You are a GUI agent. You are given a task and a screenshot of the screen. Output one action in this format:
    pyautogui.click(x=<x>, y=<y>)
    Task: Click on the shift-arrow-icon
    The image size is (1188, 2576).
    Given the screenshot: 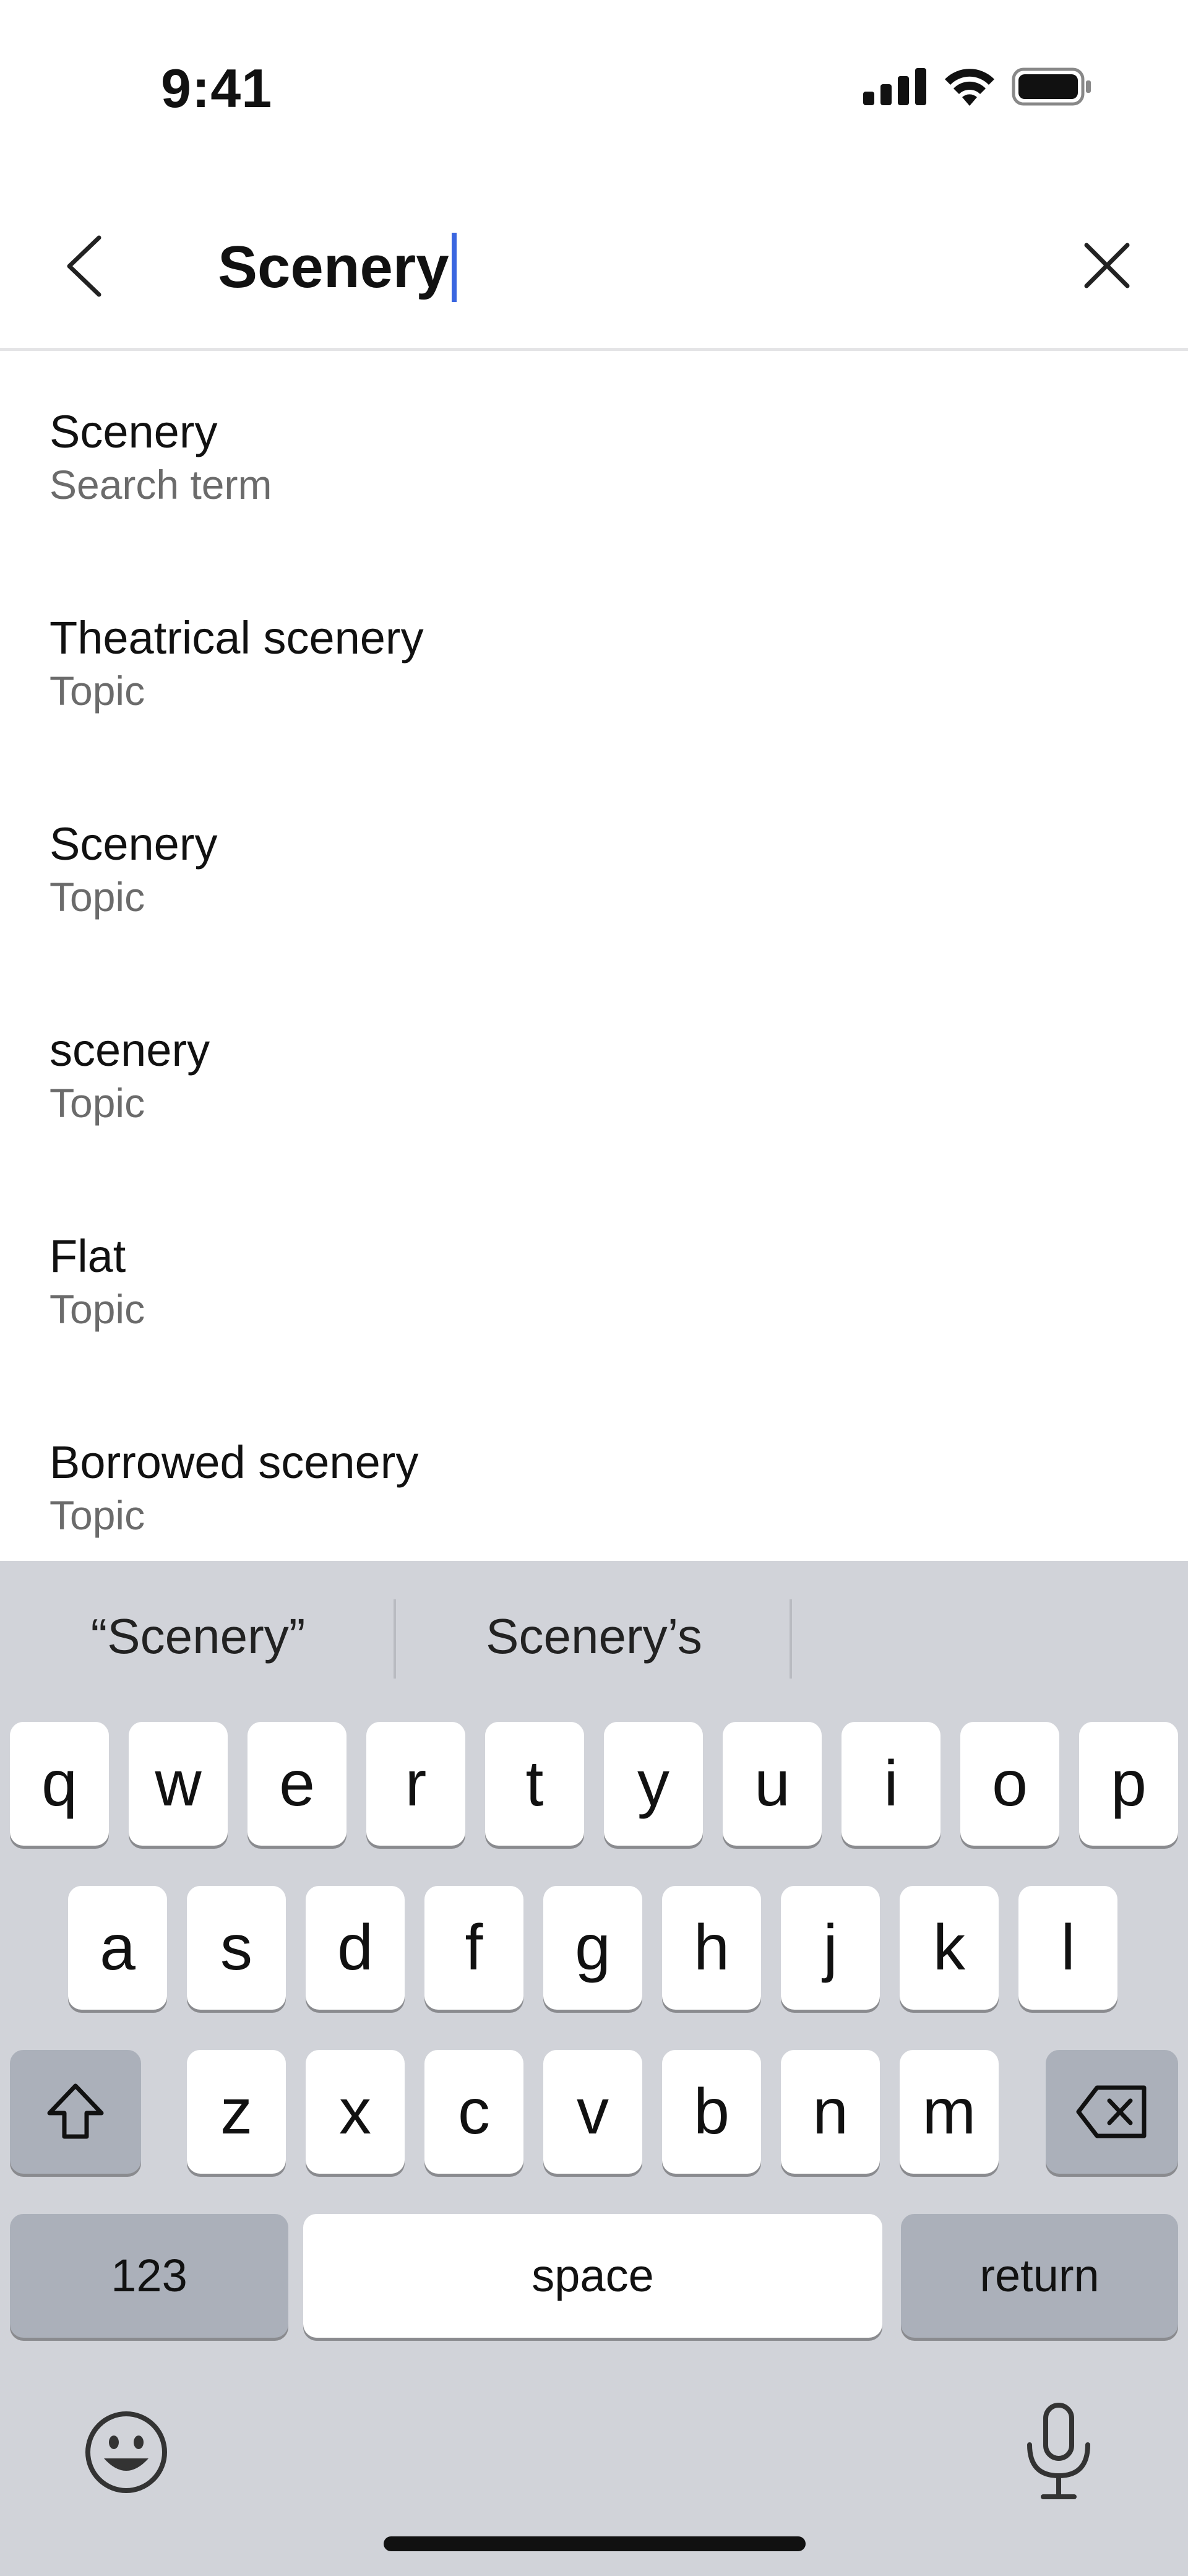 What is the action you would take?
    pyautogui.click(x=75, y=2111)
    